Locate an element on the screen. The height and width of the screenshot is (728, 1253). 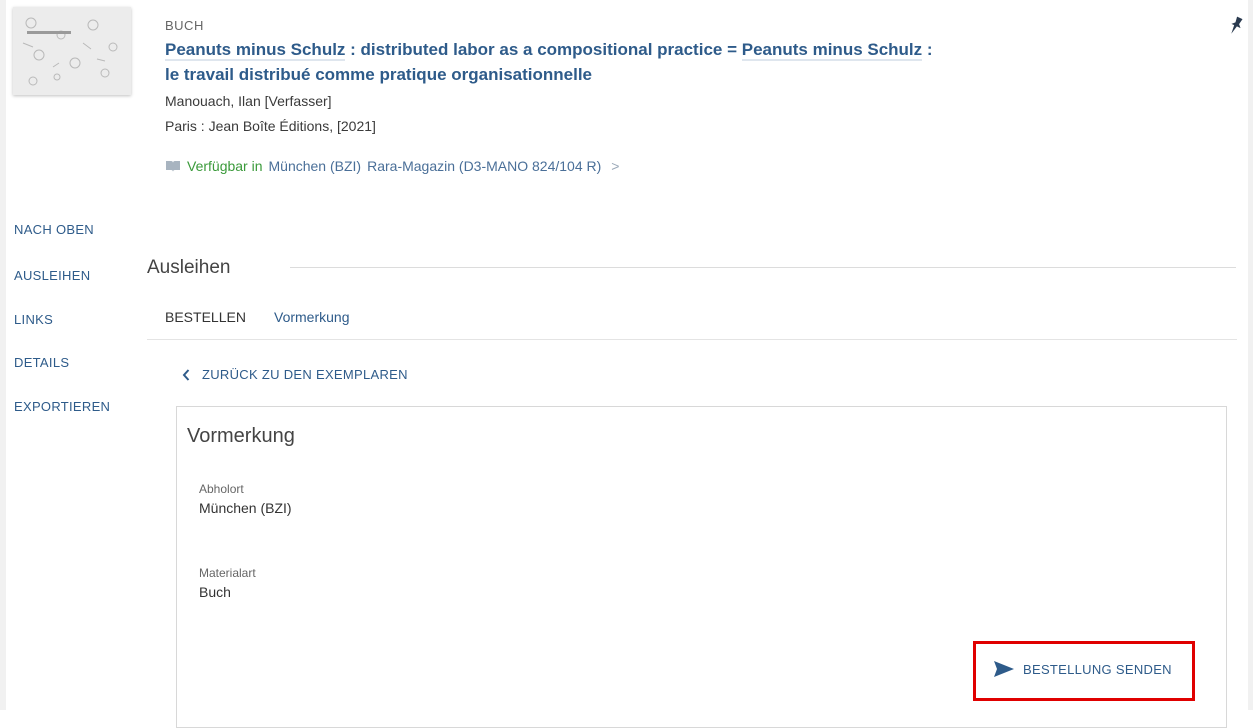
nav-nach-oben: NACH OBEN is located at coordinates (54, 229).